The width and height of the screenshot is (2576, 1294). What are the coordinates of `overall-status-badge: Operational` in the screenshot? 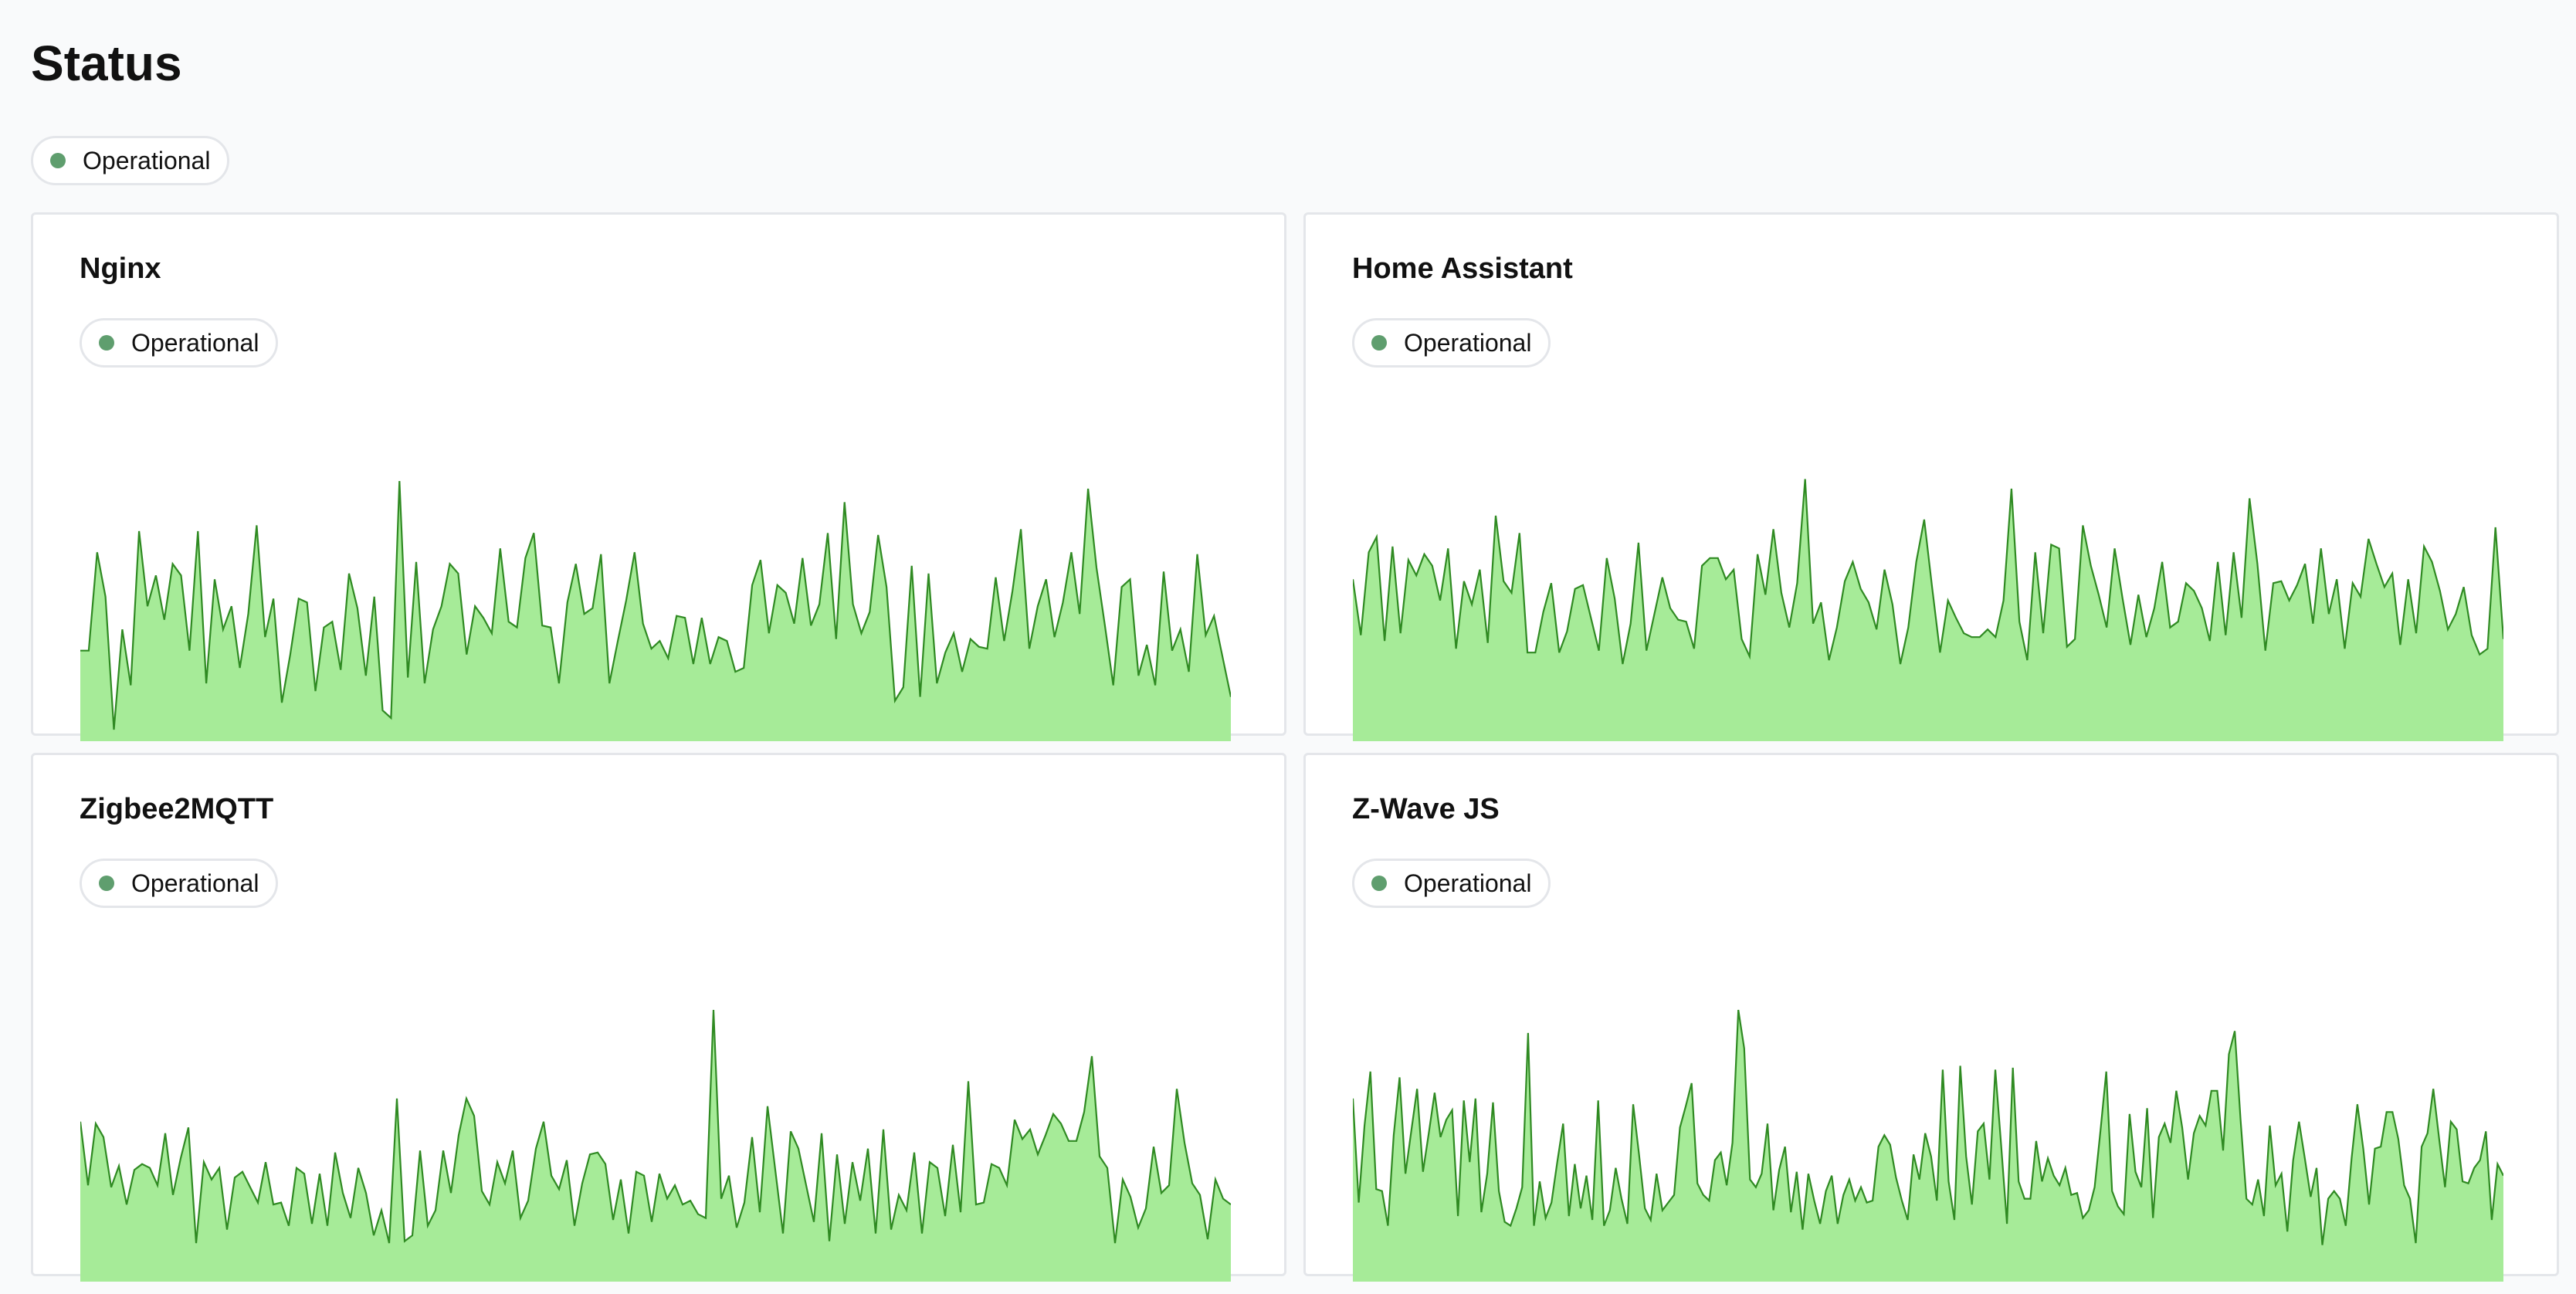 It's located at (130, 160).